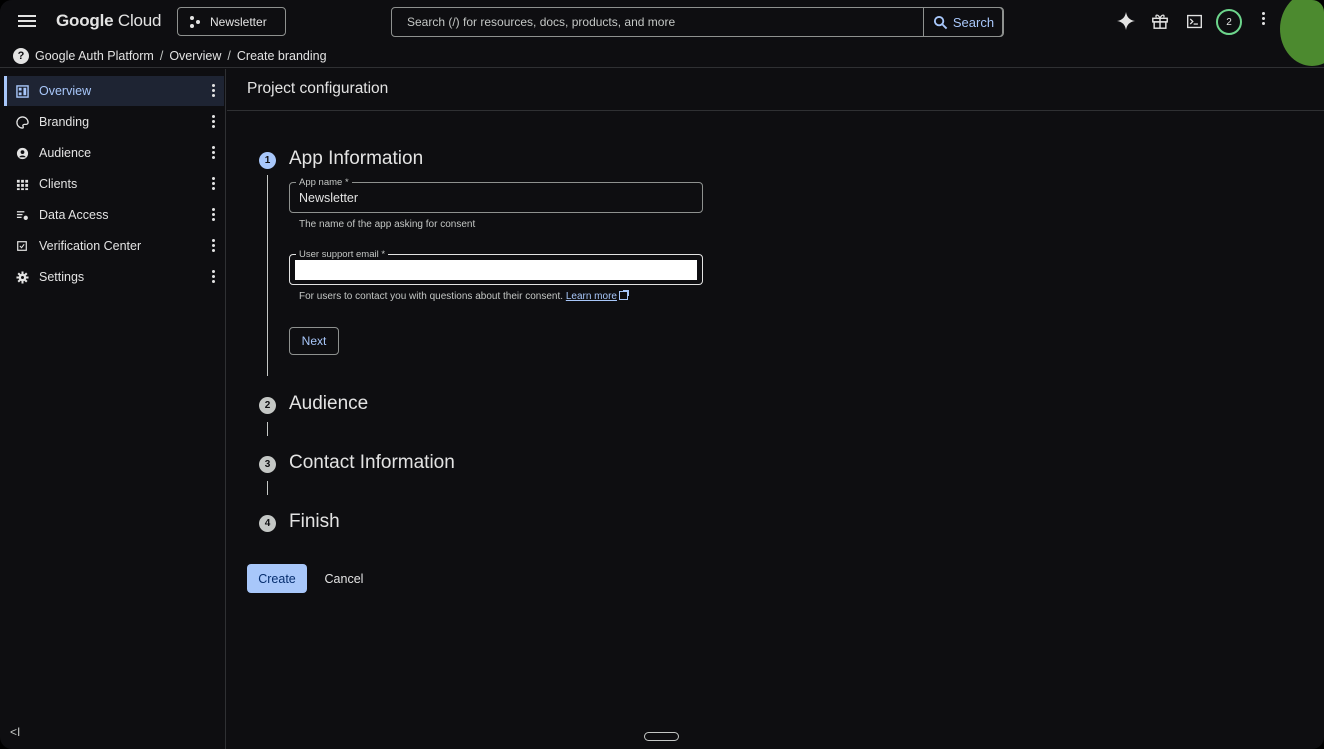 This screenshot has width=1324, height=749. What do you see at coordinates (74, 215) in the screenshot?
I see `sidebar-item-label: Data Access` at bounding box center [74, 215].